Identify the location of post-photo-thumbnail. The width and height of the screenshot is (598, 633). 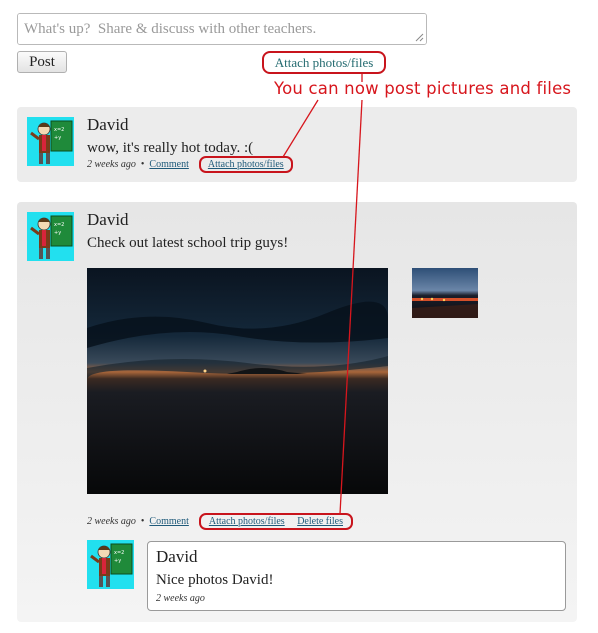
(445, 293).